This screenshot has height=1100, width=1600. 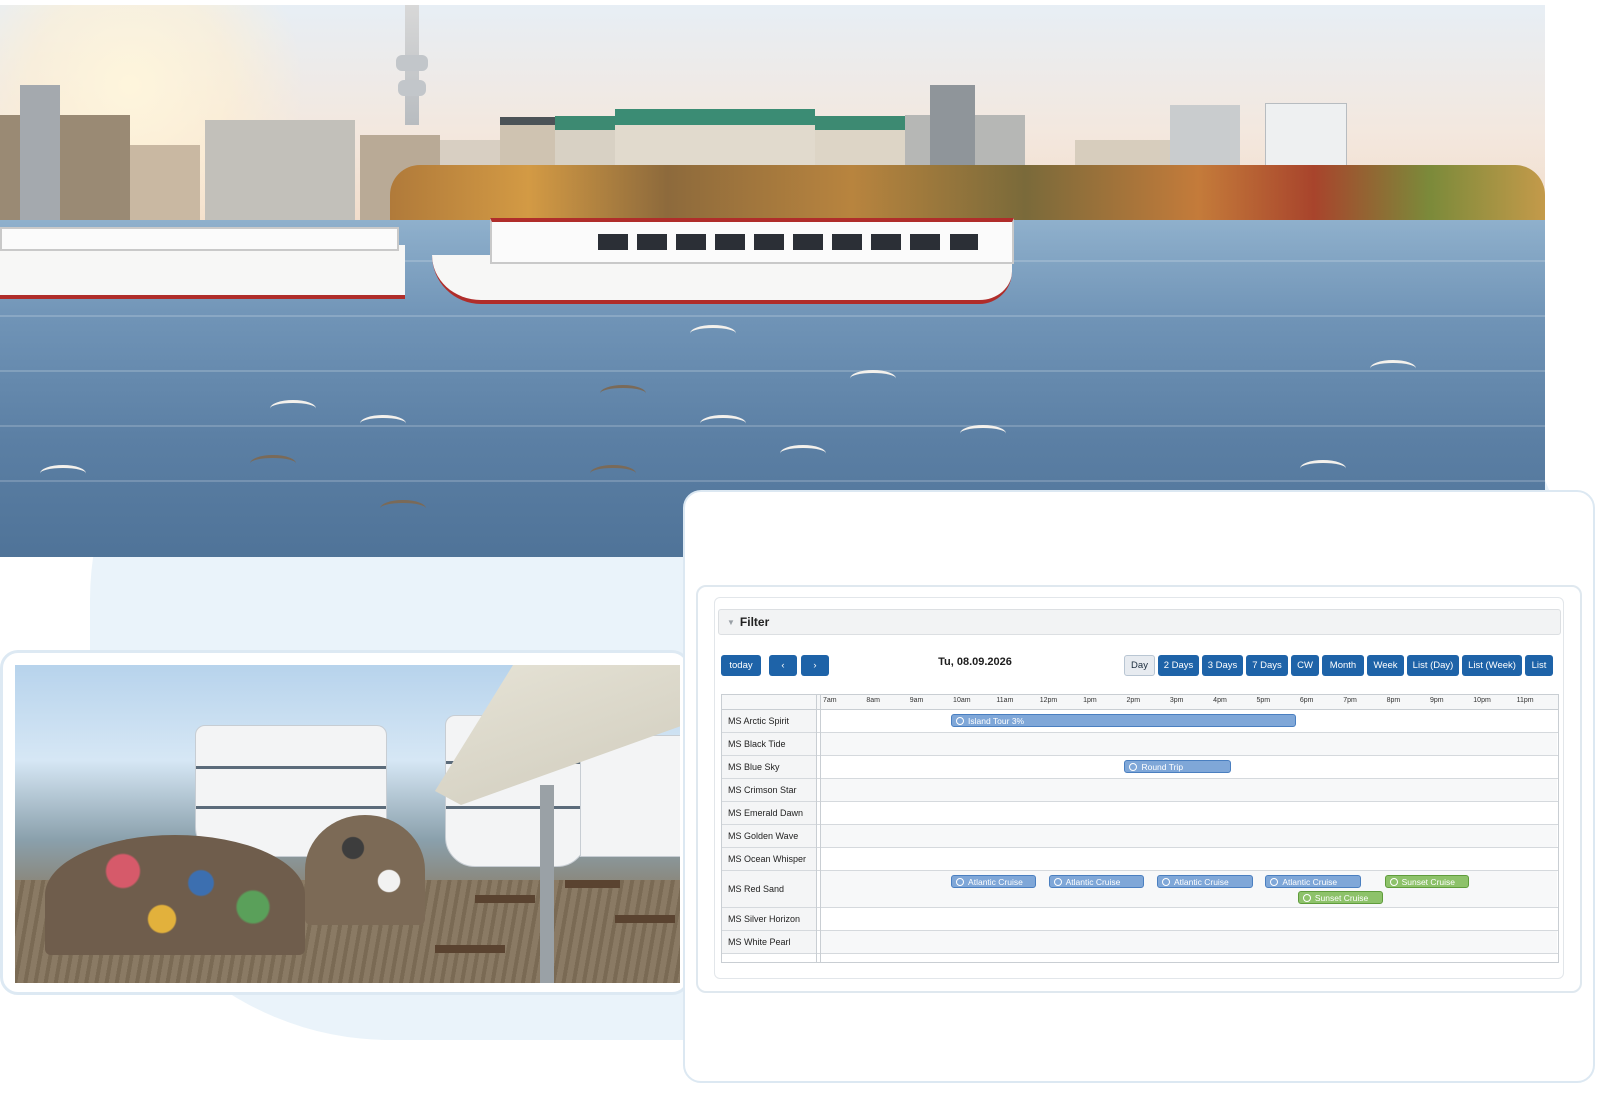 What do you see at coordinates (769, 836) in the screenshot?
I see `resource-name: MS Golden Wave` at bounding box center [769, 836].